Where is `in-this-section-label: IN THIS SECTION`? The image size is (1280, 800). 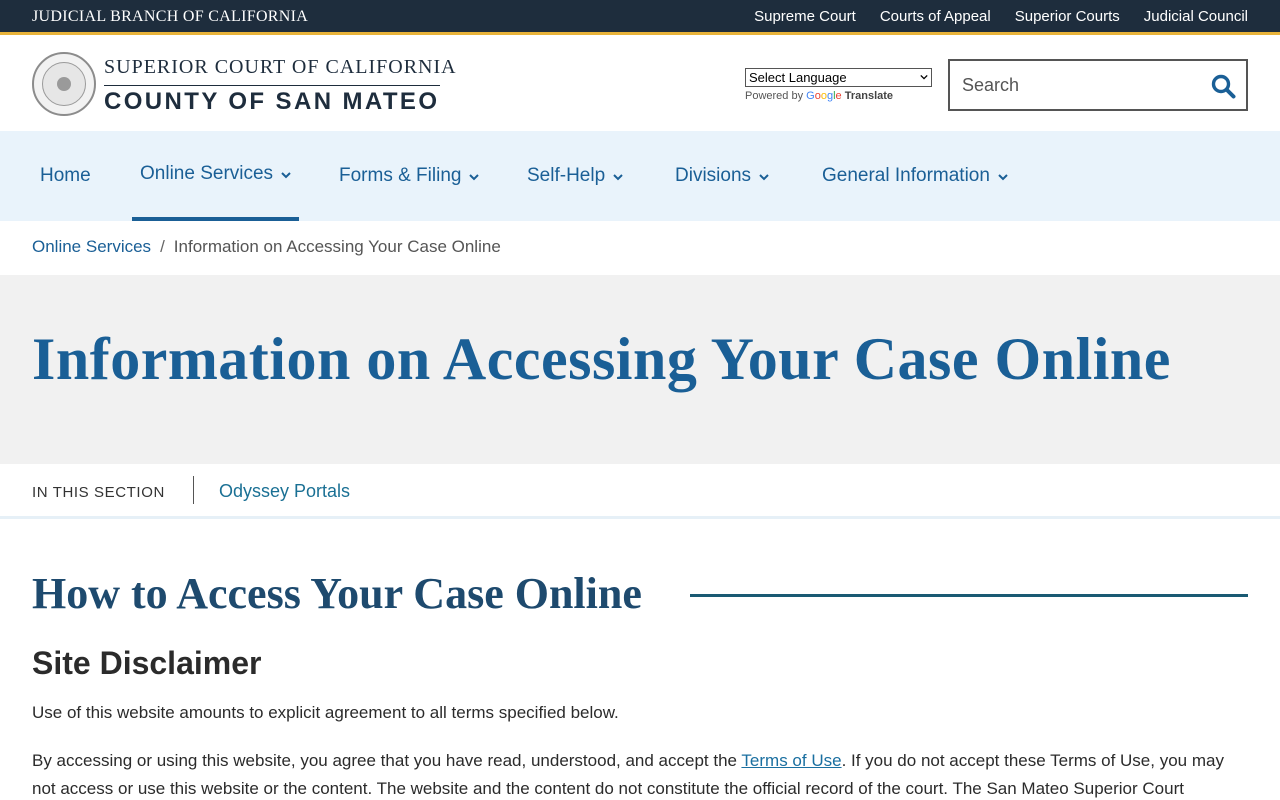 in-this-section-label: IN THIS SECTION is located at coordinates (98, 492).